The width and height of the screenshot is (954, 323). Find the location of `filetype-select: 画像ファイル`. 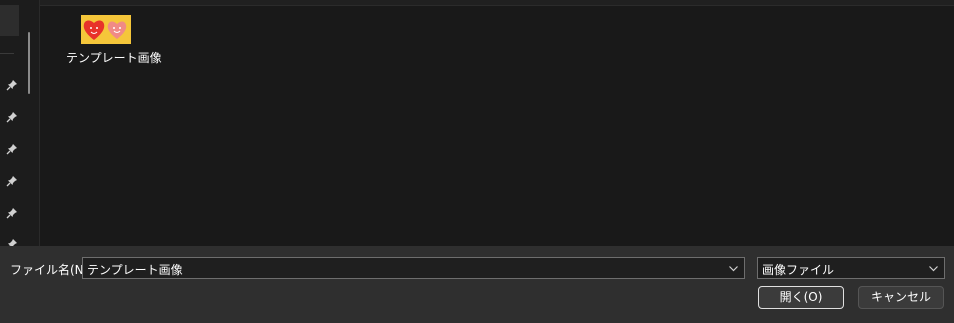

filetype-select: 画像ファイル is located at coordinates (851, 268).